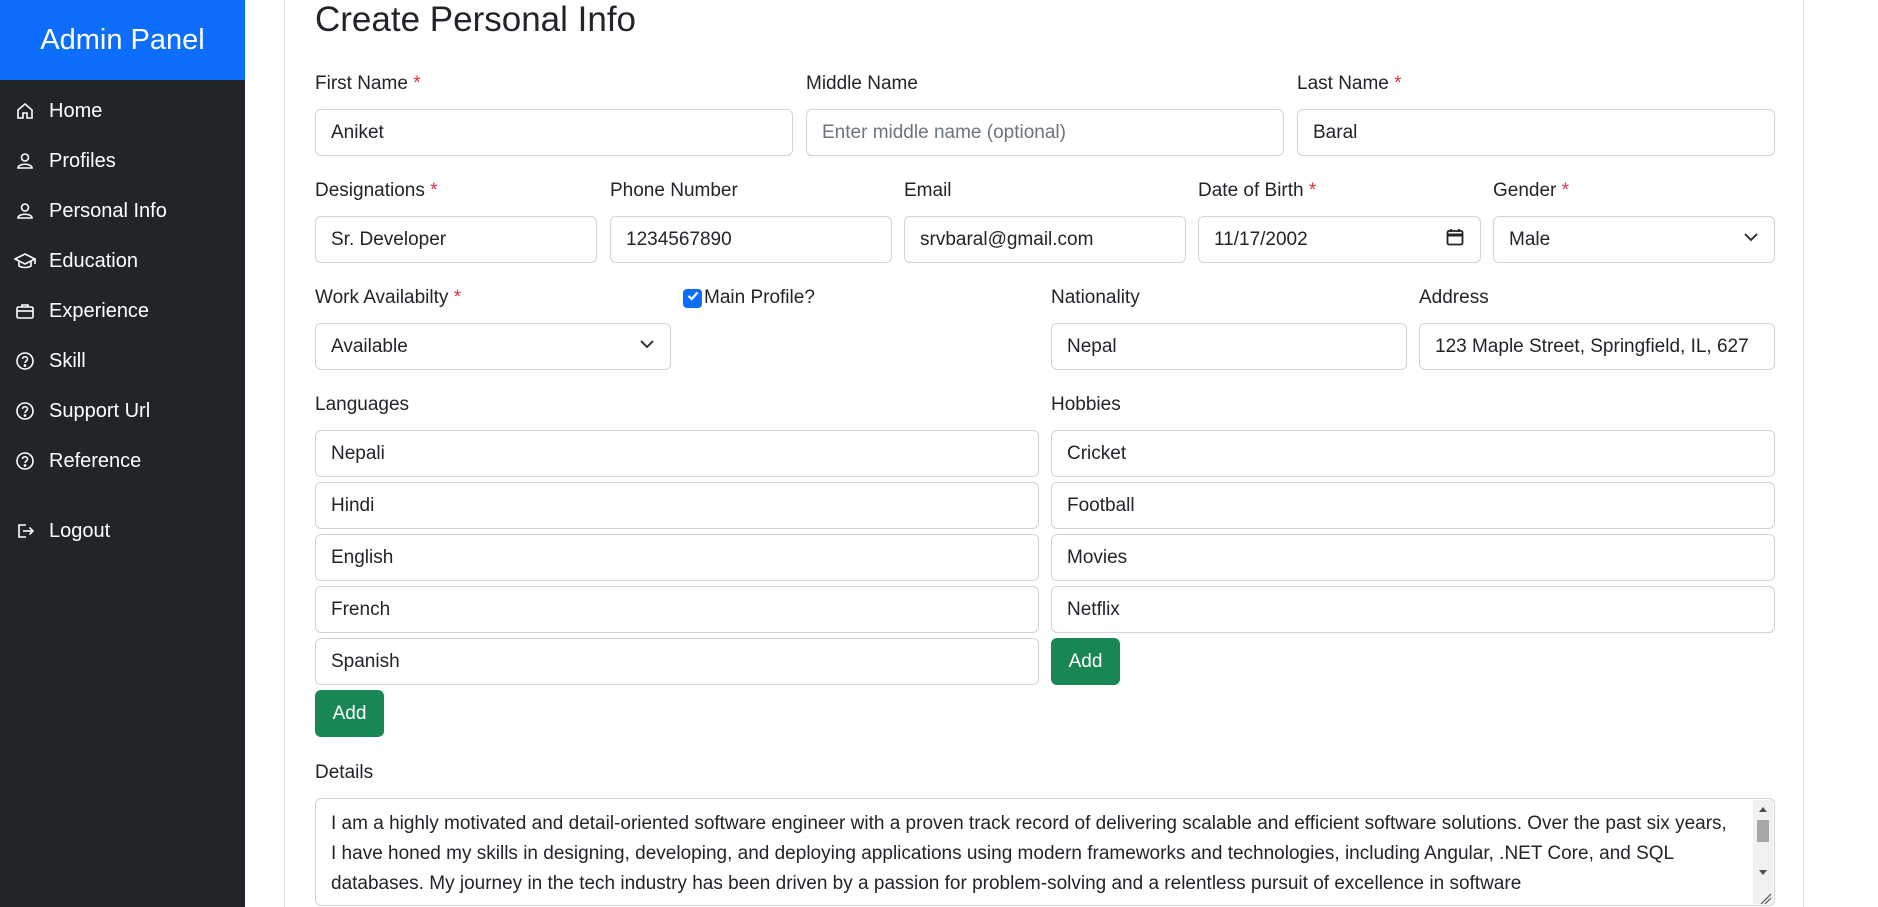  What do you see at coordinates (1229, 346) in the screenshot?
I see `nationality-input` at bounding box center [1229, 346].